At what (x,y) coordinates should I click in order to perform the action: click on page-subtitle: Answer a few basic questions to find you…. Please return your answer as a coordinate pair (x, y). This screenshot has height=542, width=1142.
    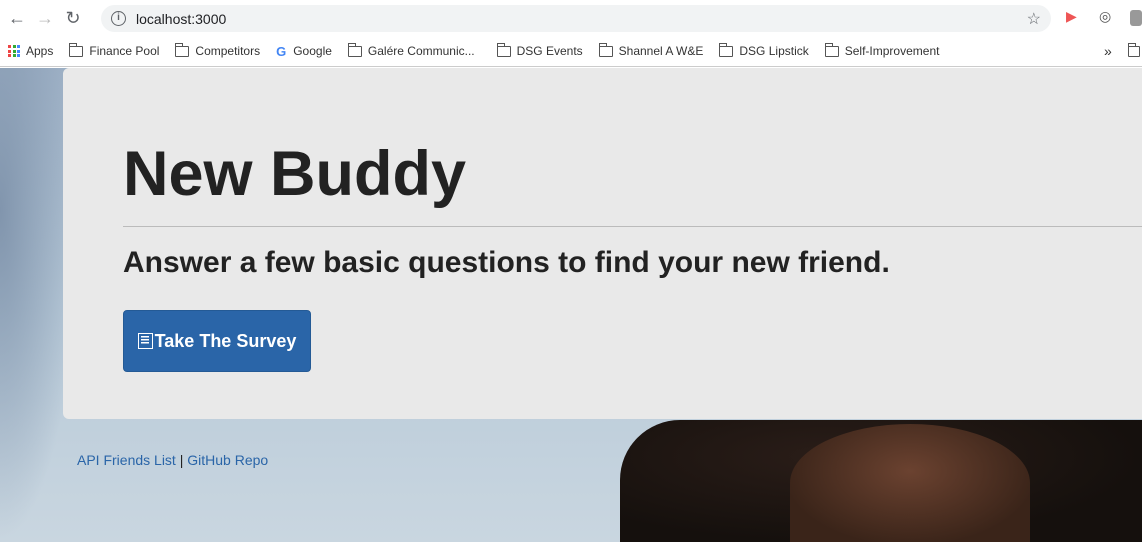
    Looking at the image, I should click on (506, 262).